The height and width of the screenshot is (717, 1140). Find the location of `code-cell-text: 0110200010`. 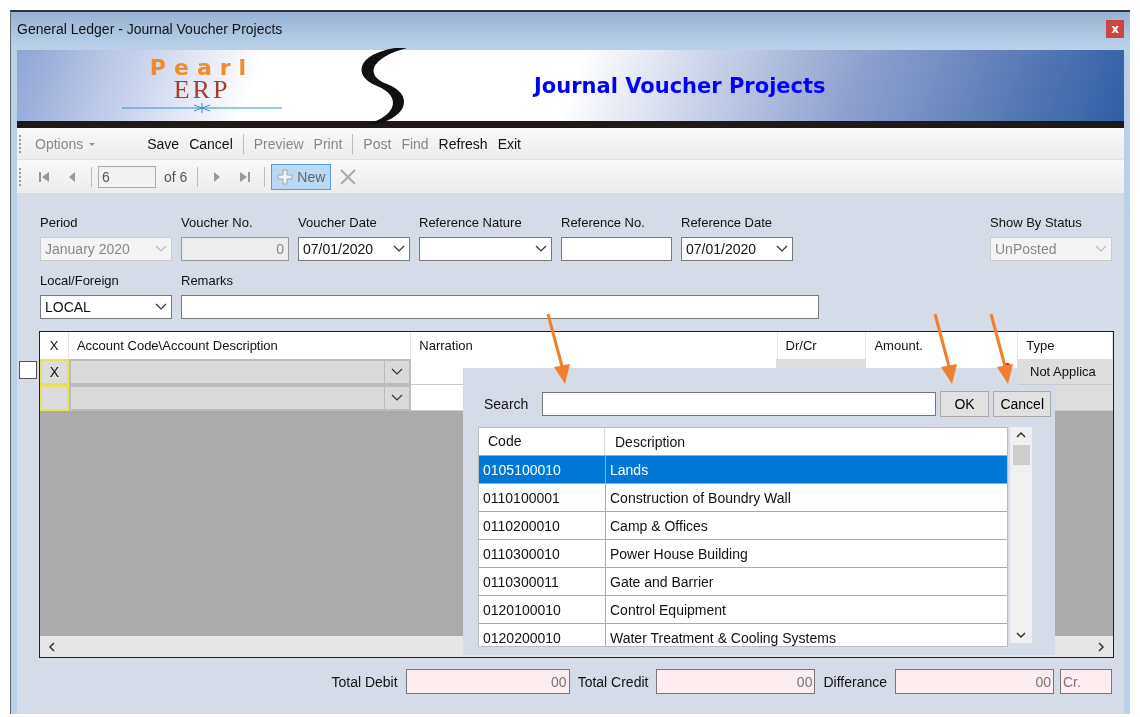

code-cell-text: 0110200010 is located at coordinates (521, 525).